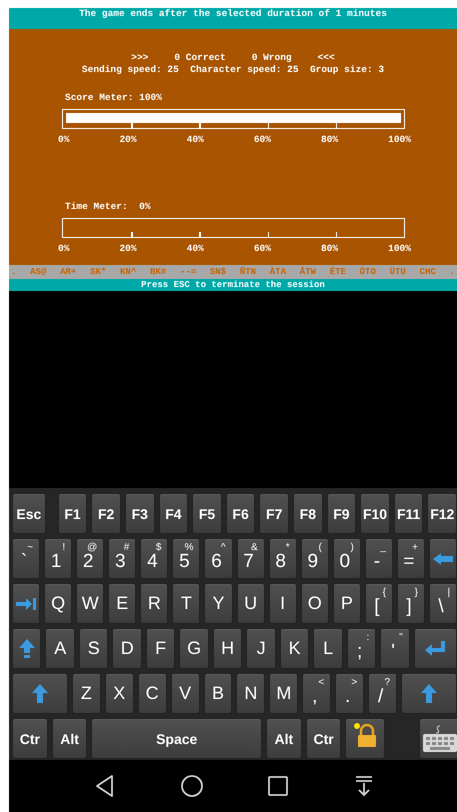 Image resolution: width=457 pixels, height=812 pixels. What do you see at coordinates (192, 786) in the screenshot?
I see `home-button` at bounding box center [192, 786].